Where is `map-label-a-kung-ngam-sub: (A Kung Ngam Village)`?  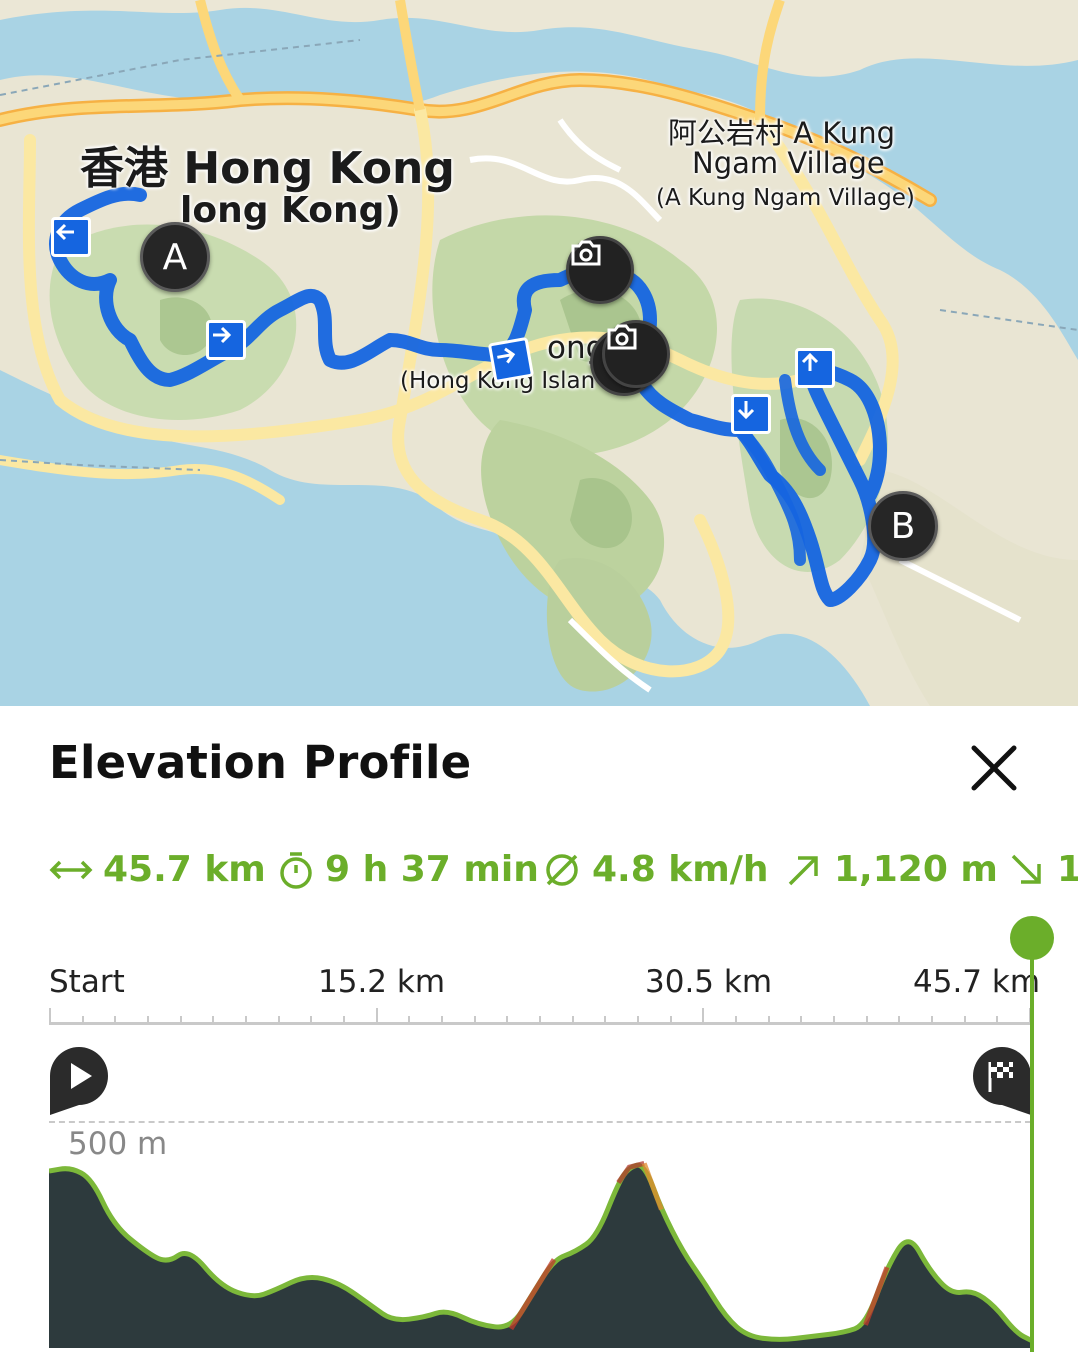
map-label-a-kung-ngam-sub: (A Kung Ngam Village) is located at coordinates (785, 198).